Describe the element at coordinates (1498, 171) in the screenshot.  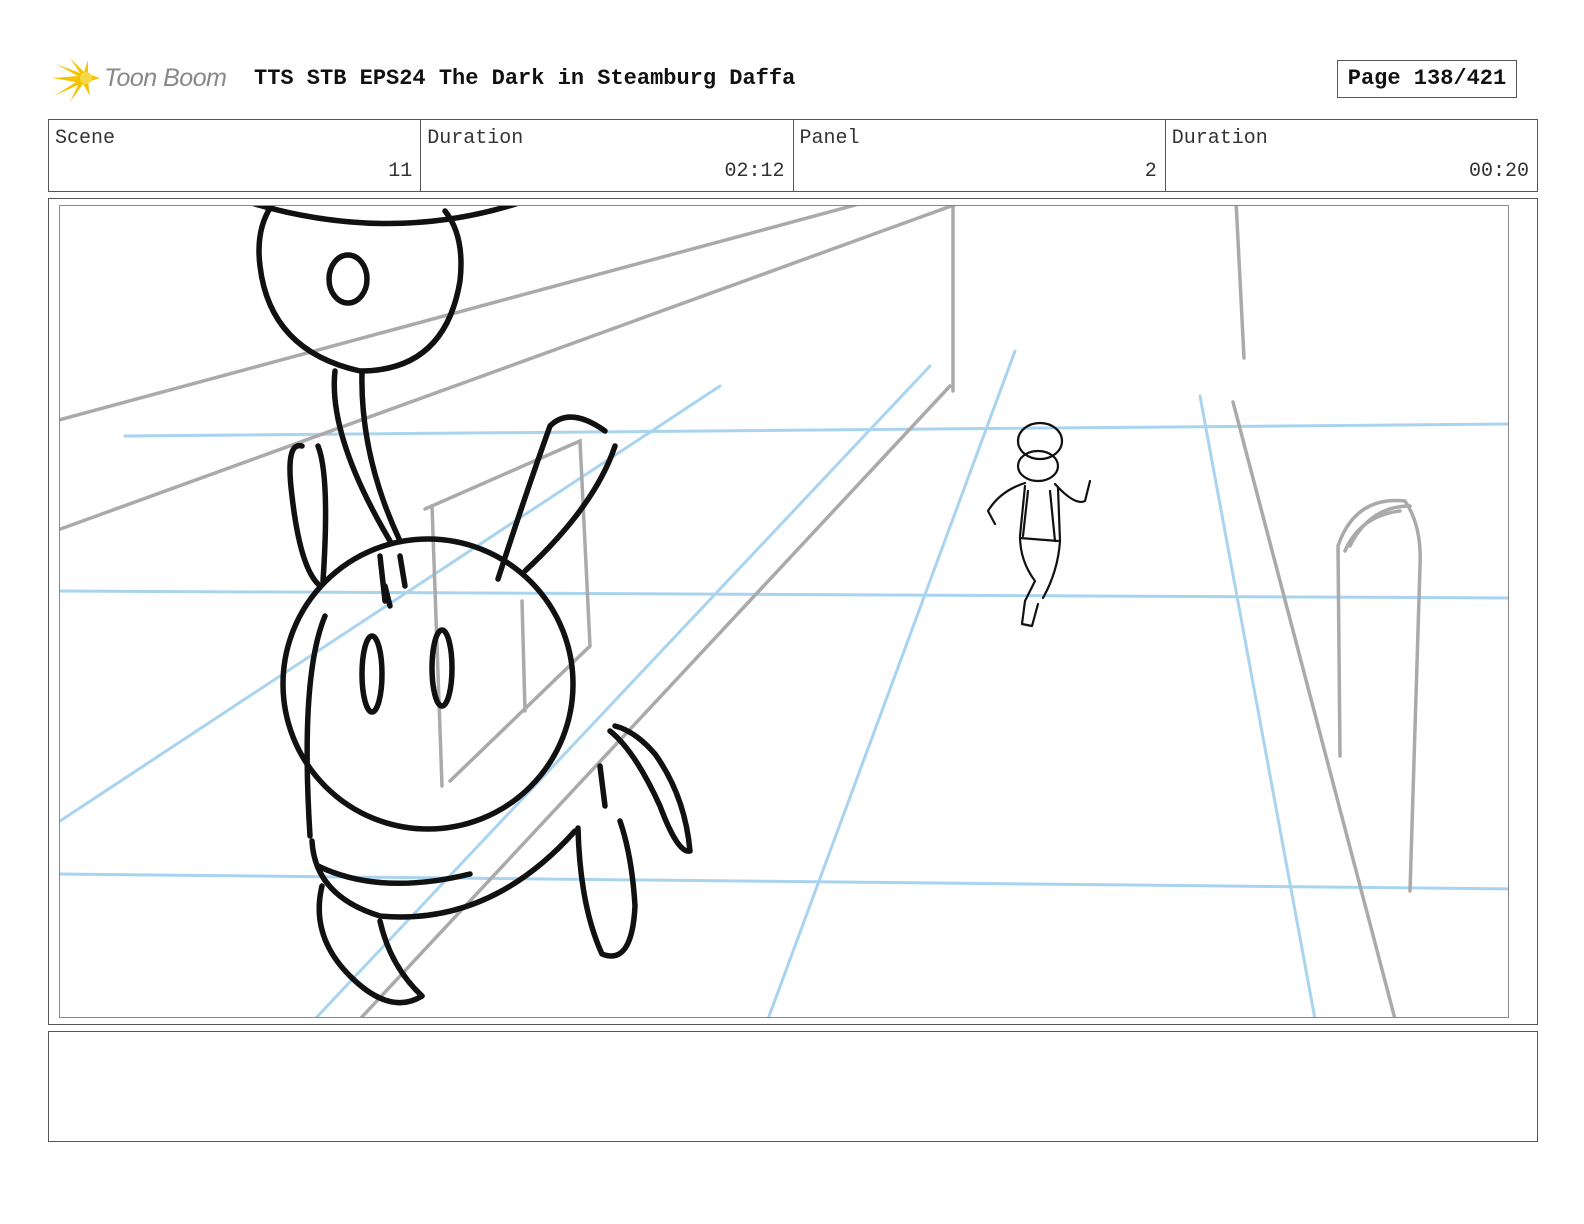
I see `panel-duration-value: 00:20` at that location.